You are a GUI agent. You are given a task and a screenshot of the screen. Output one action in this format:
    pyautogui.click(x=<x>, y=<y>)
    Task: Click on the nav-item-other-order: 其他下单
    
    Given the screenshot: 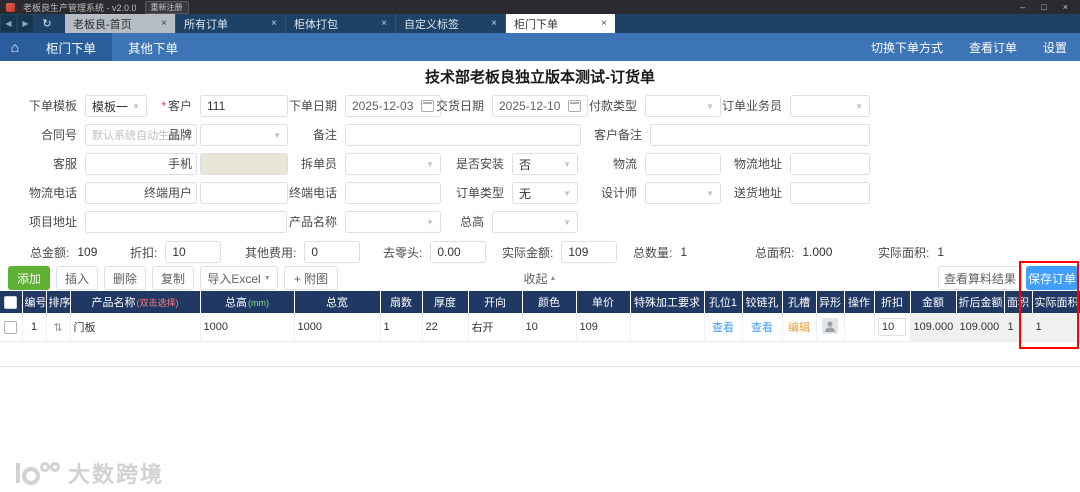 What is the action you would take?
    pyautogui.click(x=153, y=47)
    